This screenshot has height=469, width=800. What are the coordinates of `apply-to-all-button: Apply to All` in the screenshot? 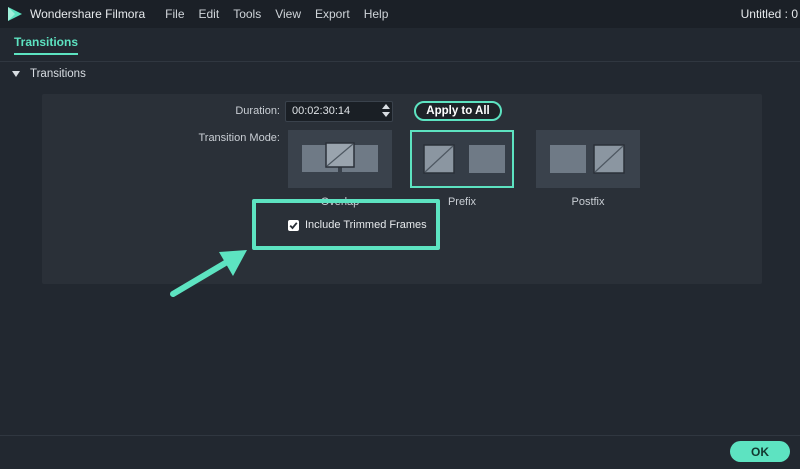 It's located at (458, 111).